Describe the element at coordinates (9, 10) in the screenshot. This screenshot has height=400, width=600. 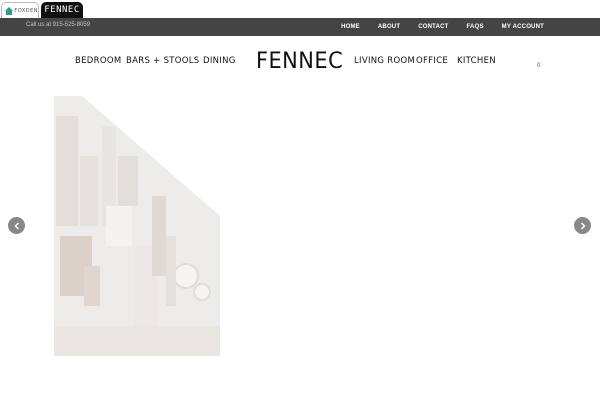
I see `house-icon` at that location.